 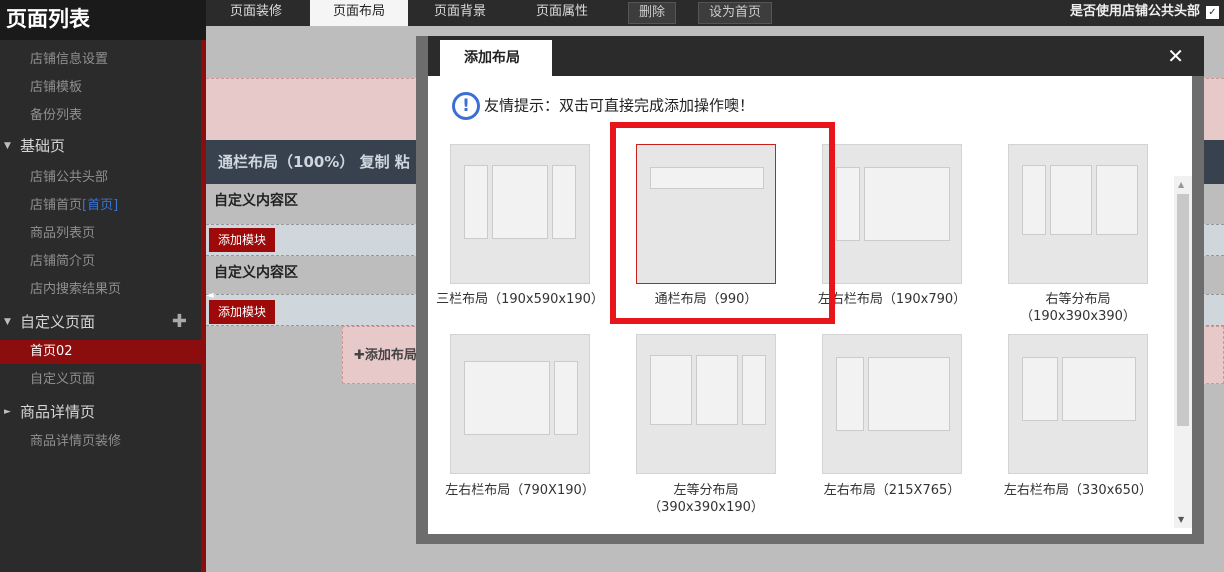 I want to click on add-layout-button: ✚添加布局, so click(x=385, y=353).